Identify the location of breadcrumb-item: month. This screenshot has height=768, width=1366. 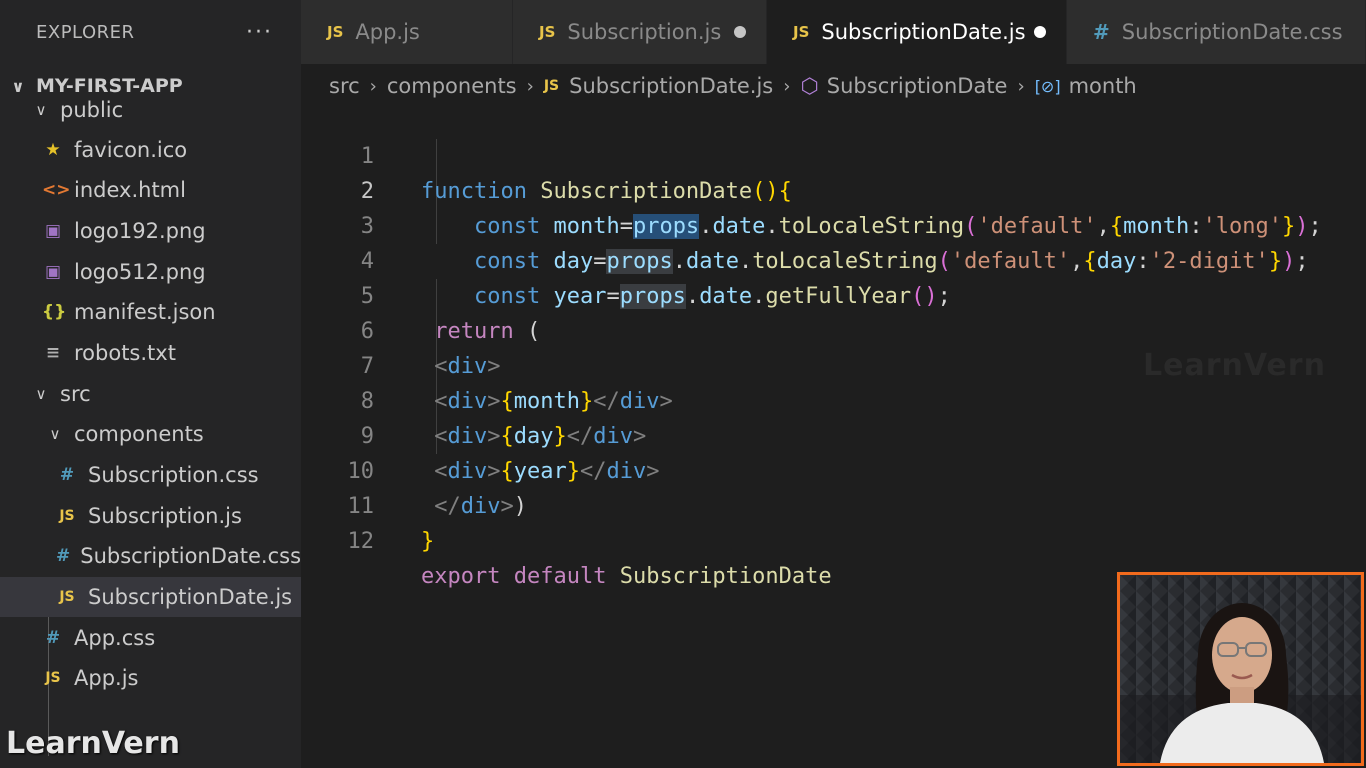
(1103, 86).